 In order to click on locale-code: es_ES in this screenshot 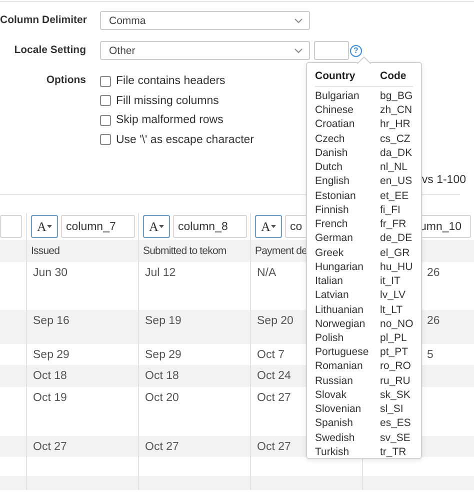, I will do `click(396, 423)`.